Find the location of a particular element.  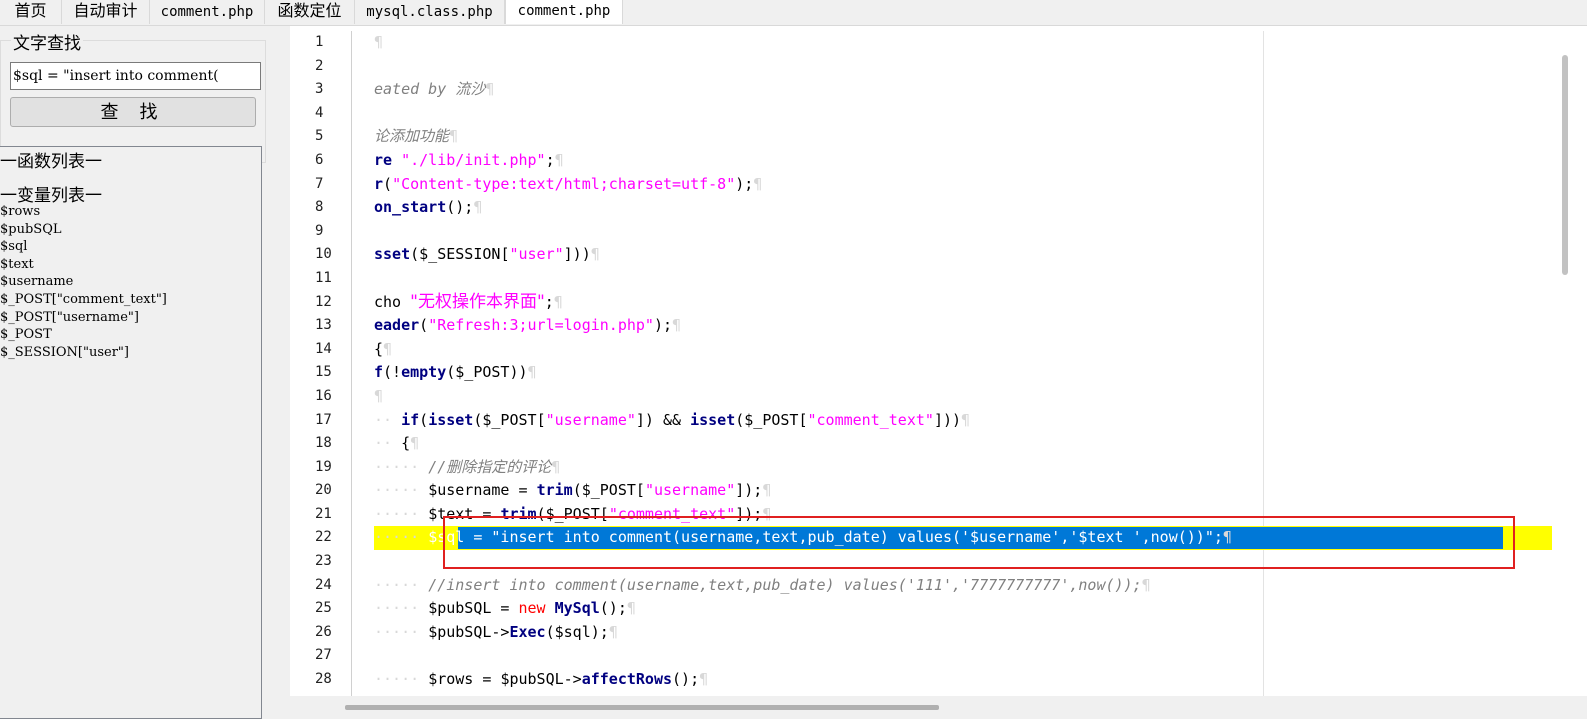

list-item: $sql is located at coordinates (83, 247).